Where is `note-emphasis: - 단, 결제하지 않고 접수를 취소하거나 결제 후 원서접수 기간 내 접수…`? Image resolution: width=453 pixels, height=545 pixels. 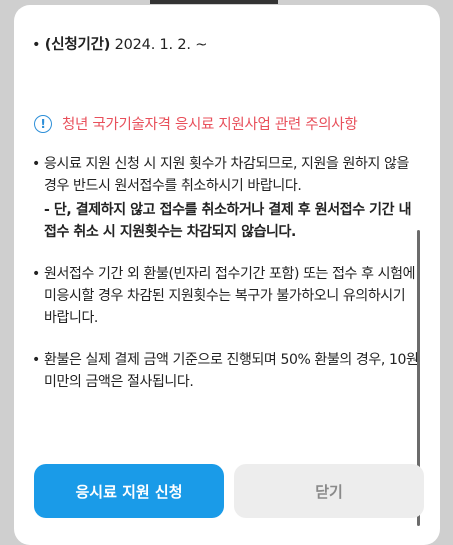
note-emphasis: - 단, 결제하지 않고 접수를 취소하거나 결제 후 원서접수 기간 내 접수… is located at coordinates (228, 221).